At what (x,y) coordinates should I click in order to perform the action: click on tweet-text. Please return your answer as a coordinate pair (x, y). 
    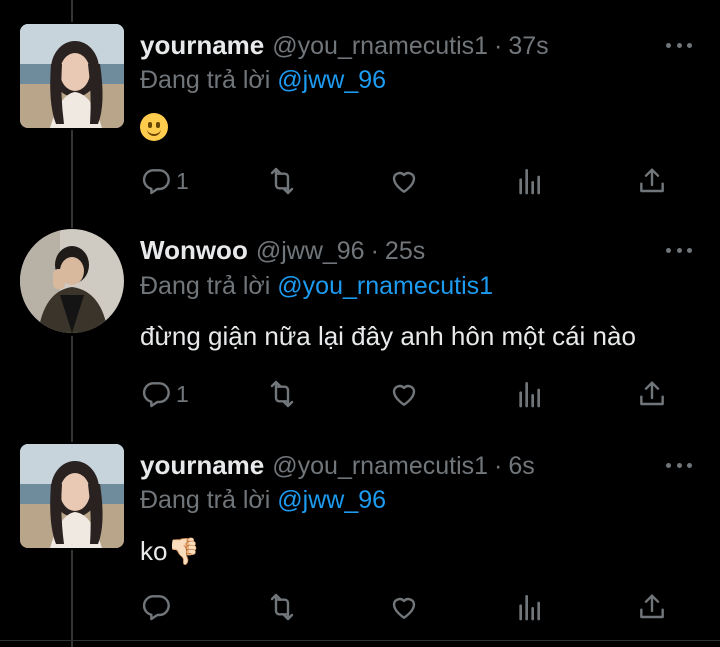
    Looking at the image, I should click on (154, 126).